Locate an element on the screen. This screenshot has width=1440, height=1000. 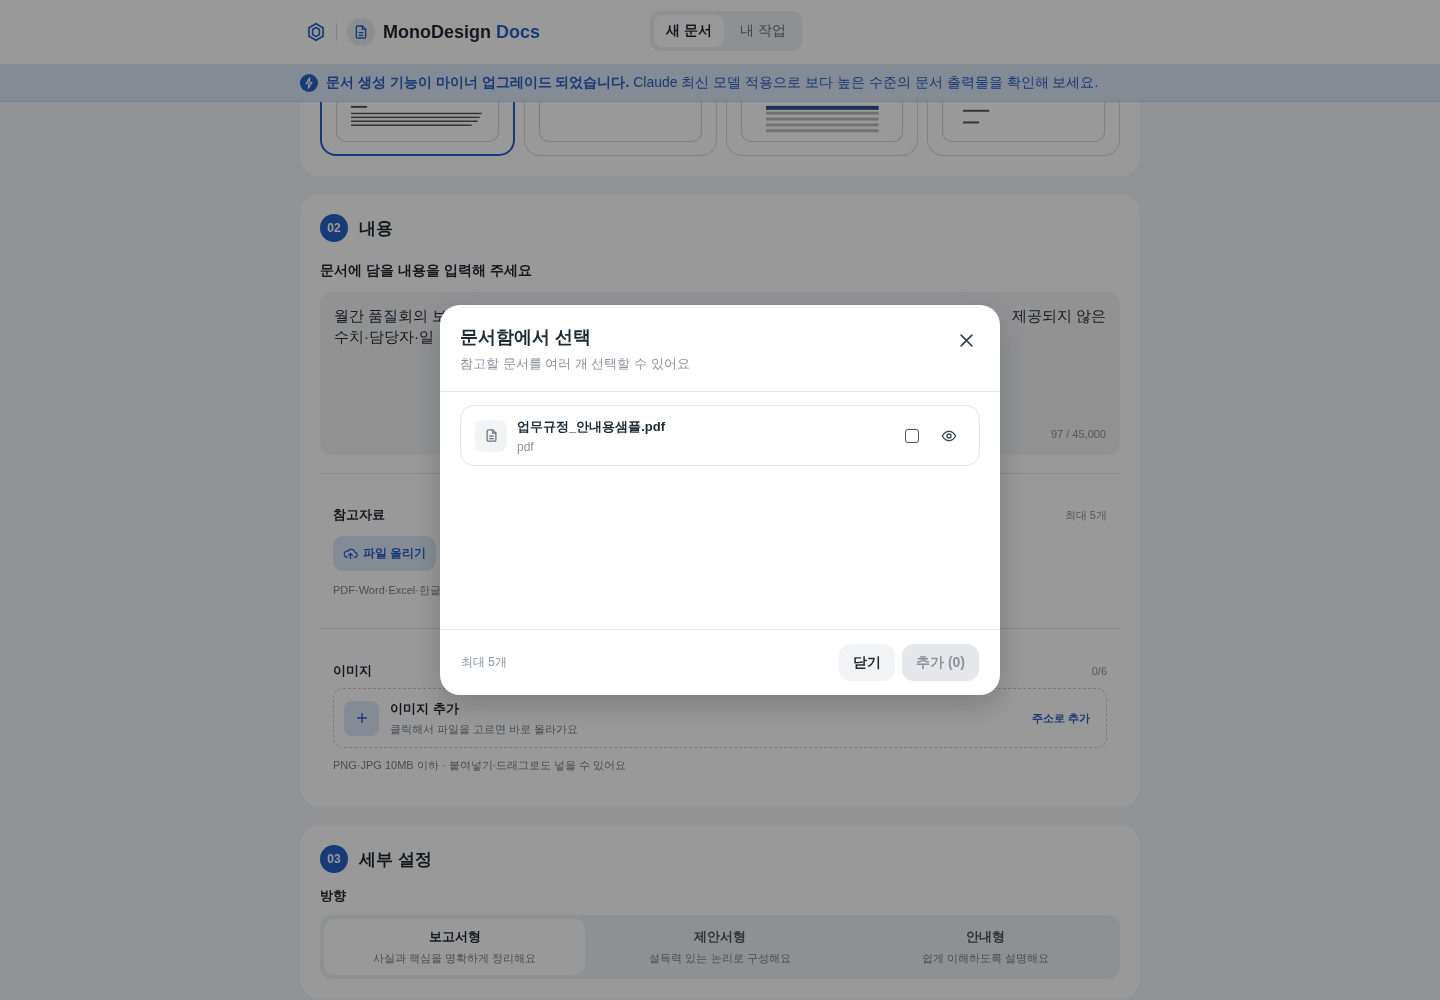
cloud-upload-icon is located at coordinates (350, 553).